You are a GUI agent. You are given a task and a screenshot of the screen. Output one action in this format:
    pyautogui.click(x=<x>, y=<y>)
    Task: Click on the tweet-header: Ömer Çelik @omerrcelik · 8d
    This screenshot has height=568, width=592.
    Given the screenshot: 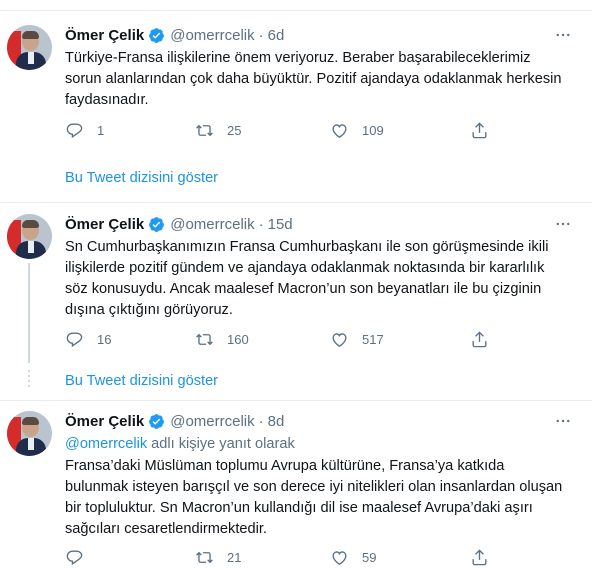 What is the action you would take?
    pyautogui.click(x=174, y=421)
    